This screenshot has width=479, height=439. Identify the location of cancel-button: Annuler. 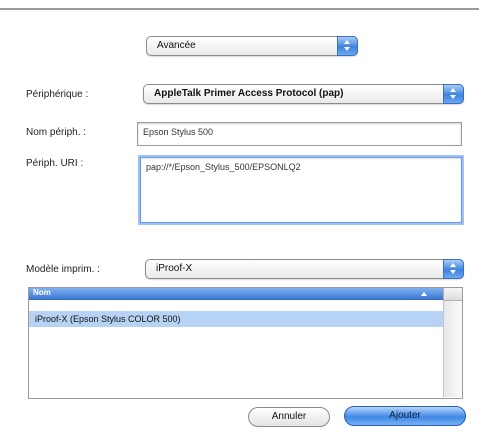
(289, 417).